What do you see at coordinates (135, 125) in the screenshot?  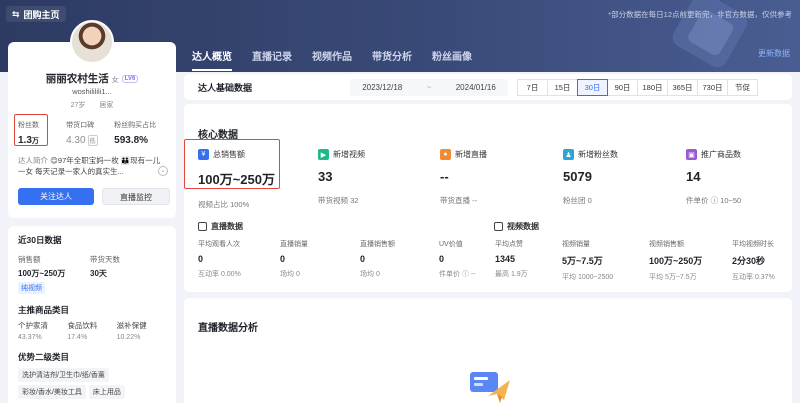 I see `fan-purchase-label: 粉丝购买占比` at bounding box center [135, 125].